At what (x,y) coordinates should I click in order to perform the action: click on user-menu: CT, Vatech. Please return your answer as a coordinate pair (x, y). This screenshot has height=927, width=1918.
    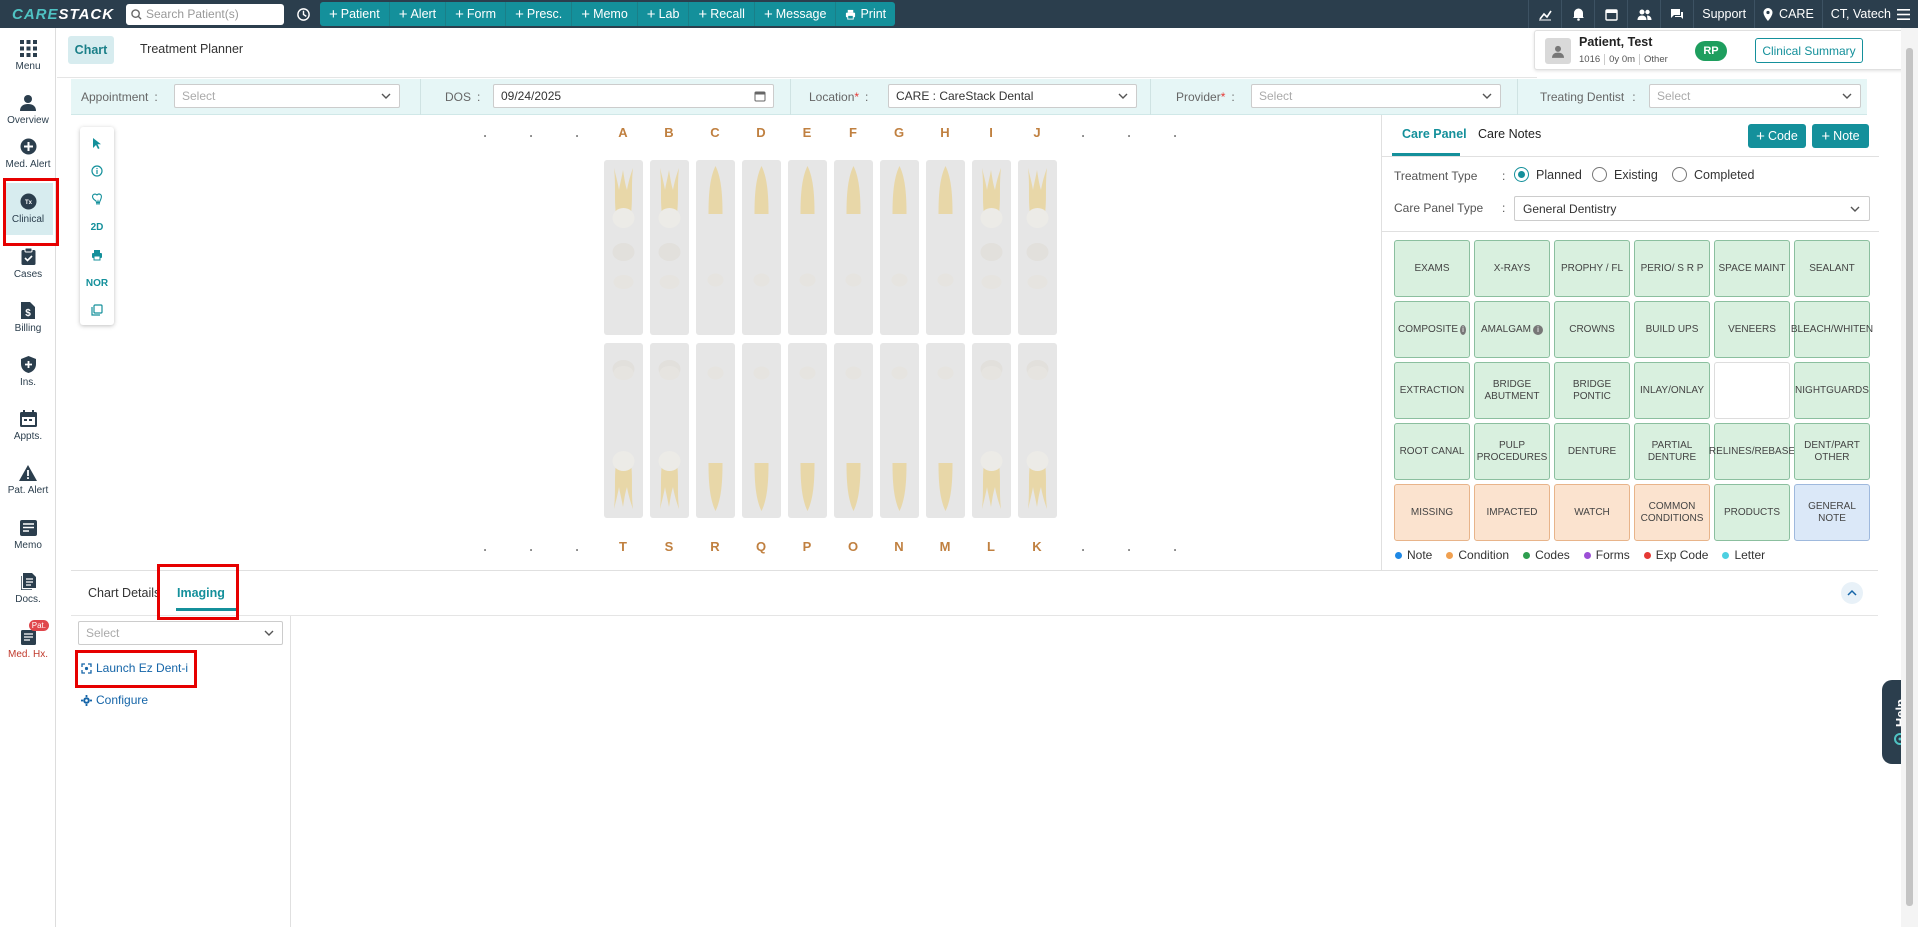
    Looking at the image, I should click on (1869, 14).